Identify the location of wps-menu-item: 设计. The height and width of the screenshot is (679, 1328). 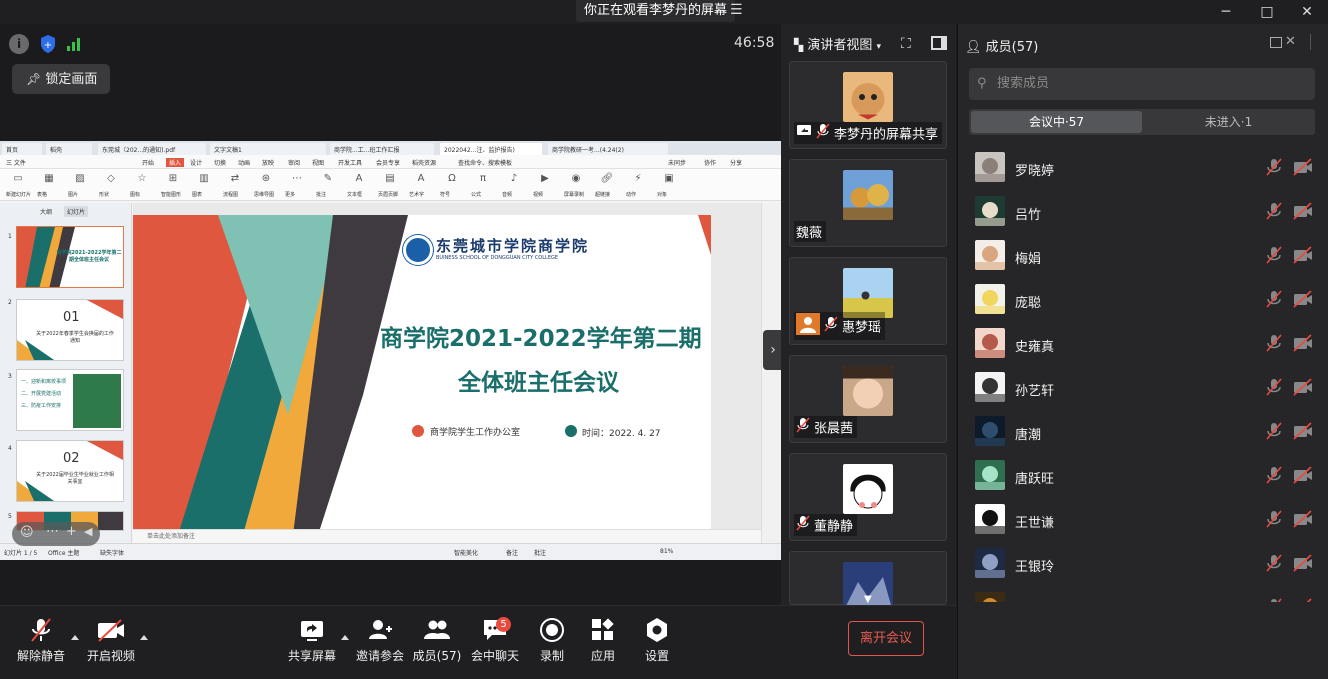
(196, 162).